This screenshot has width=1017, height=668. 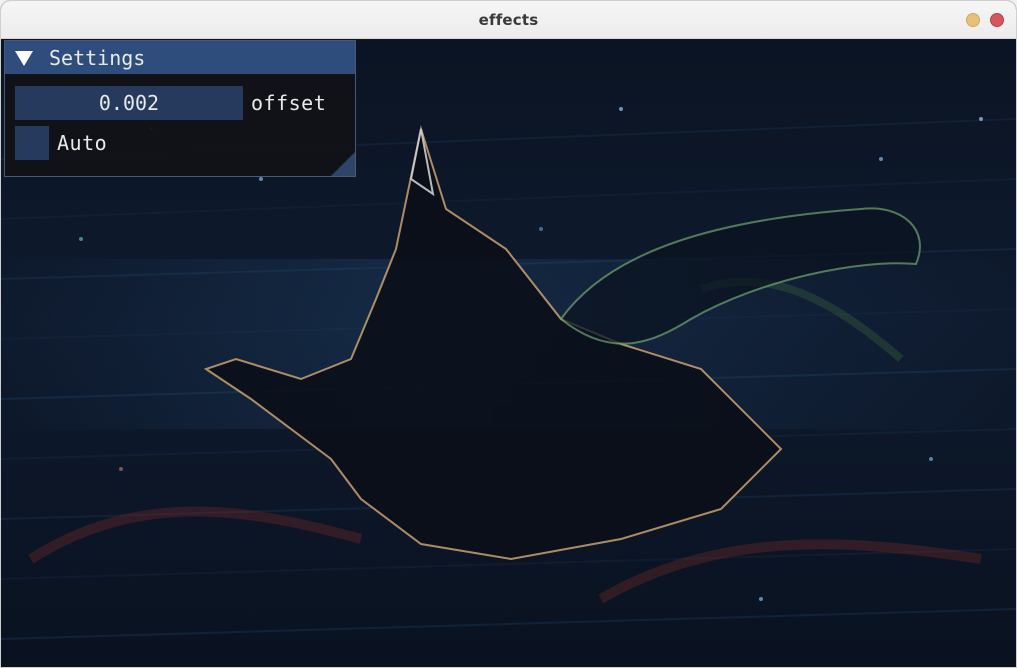 I want to click on settings-panel: Settings 0.002 offset Auto, so click(x=180, y=108).